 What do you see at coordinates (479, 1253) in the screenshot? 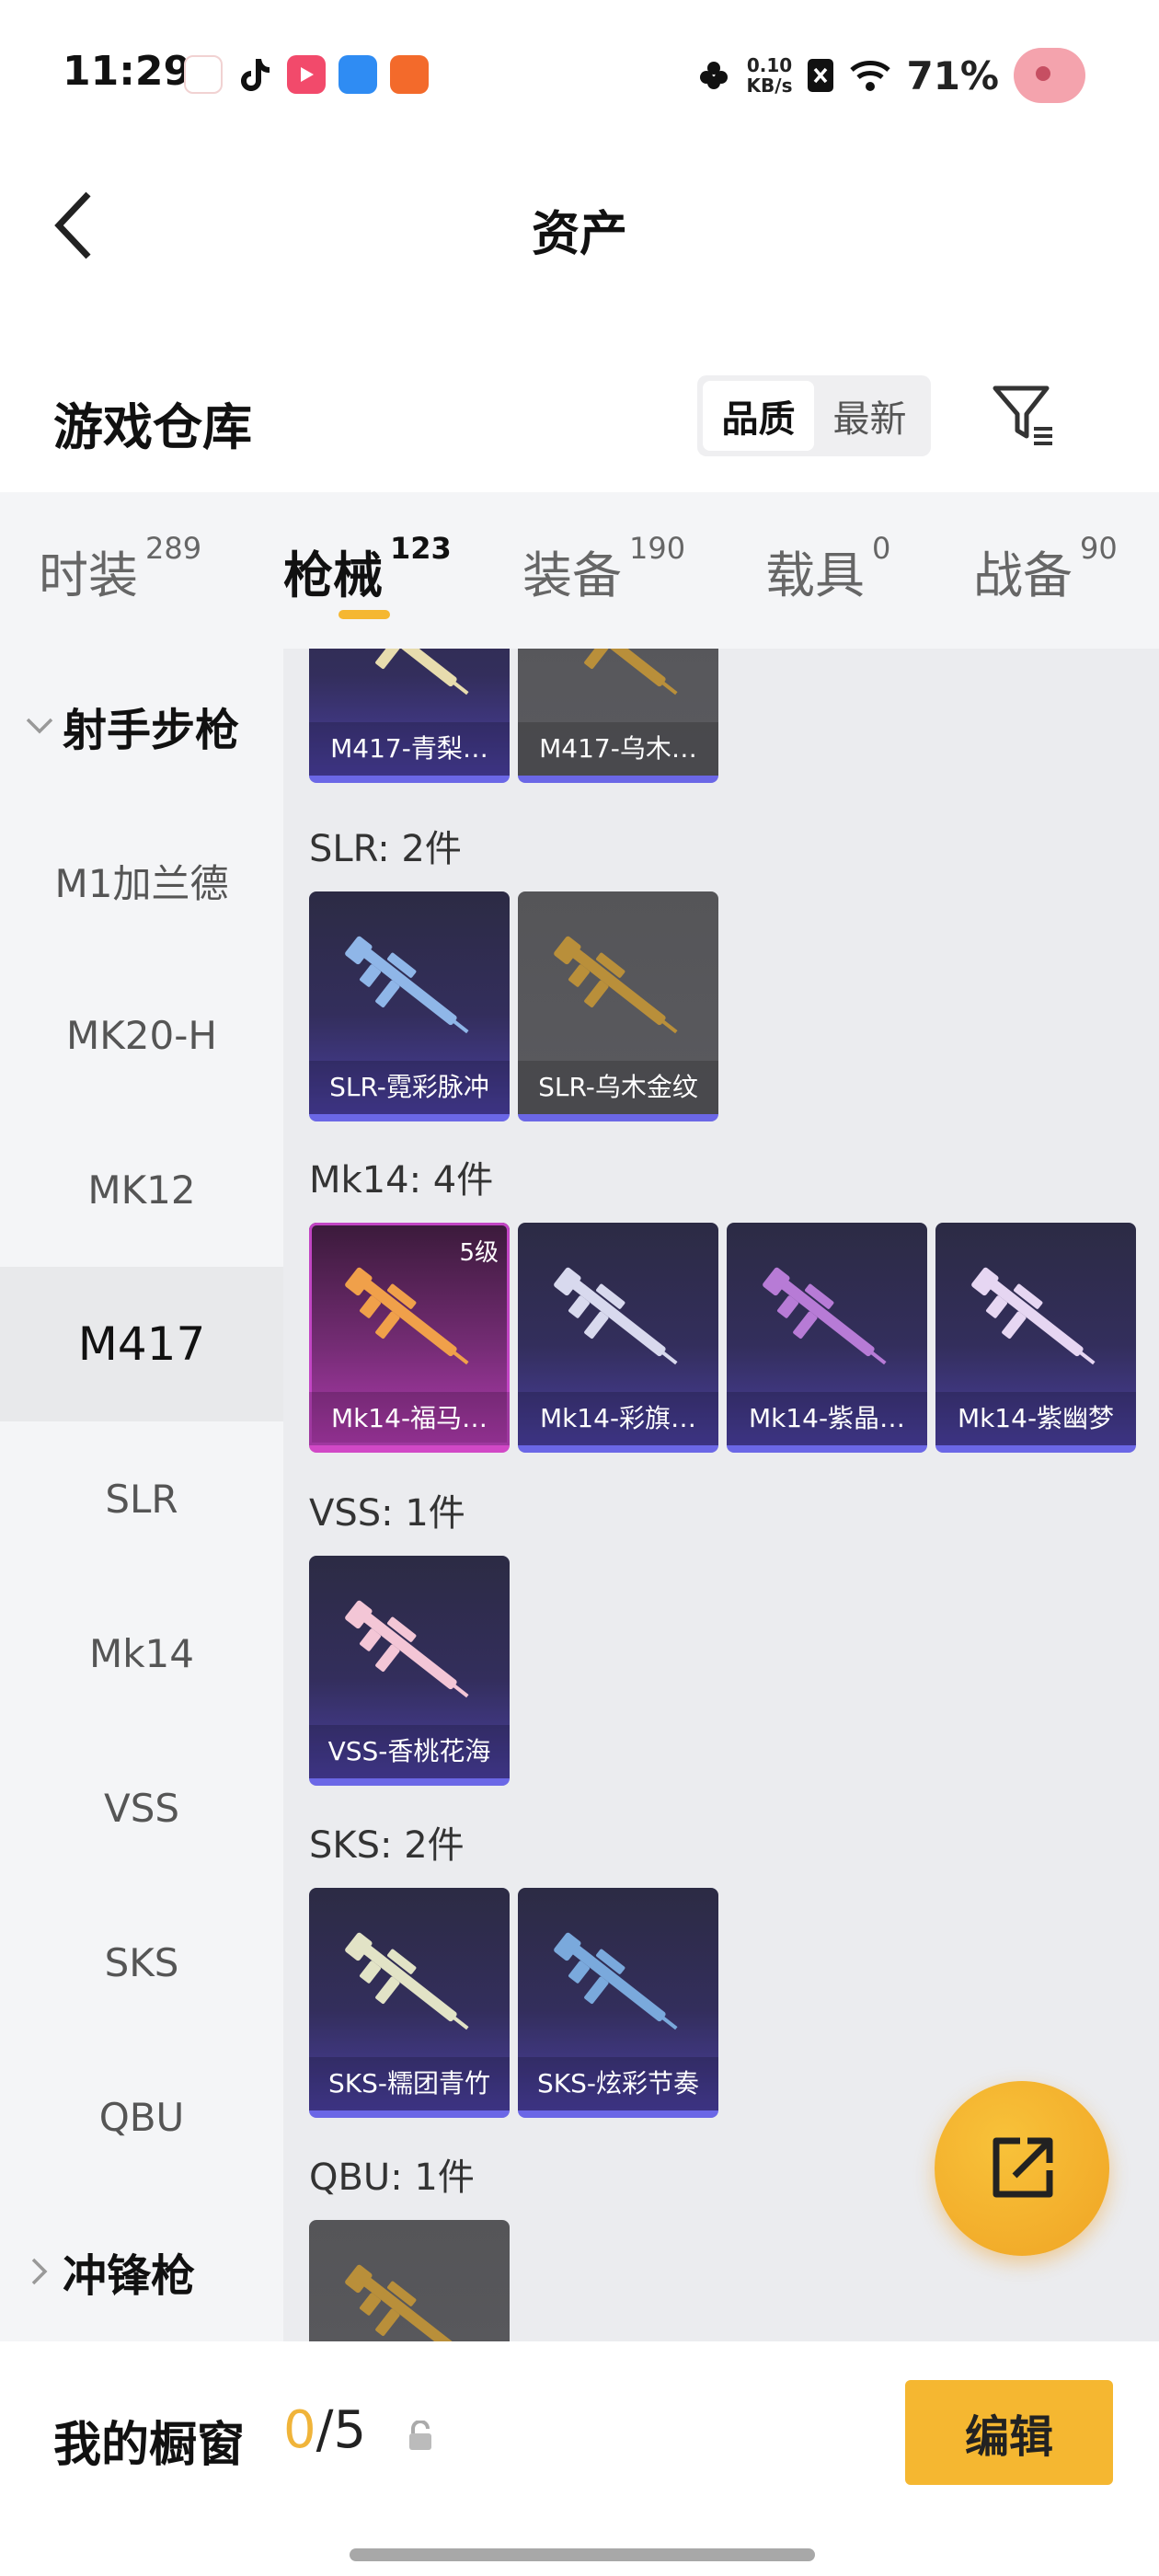
I see `skin-level-badge: 5级` at bounding box center [479, 1253].